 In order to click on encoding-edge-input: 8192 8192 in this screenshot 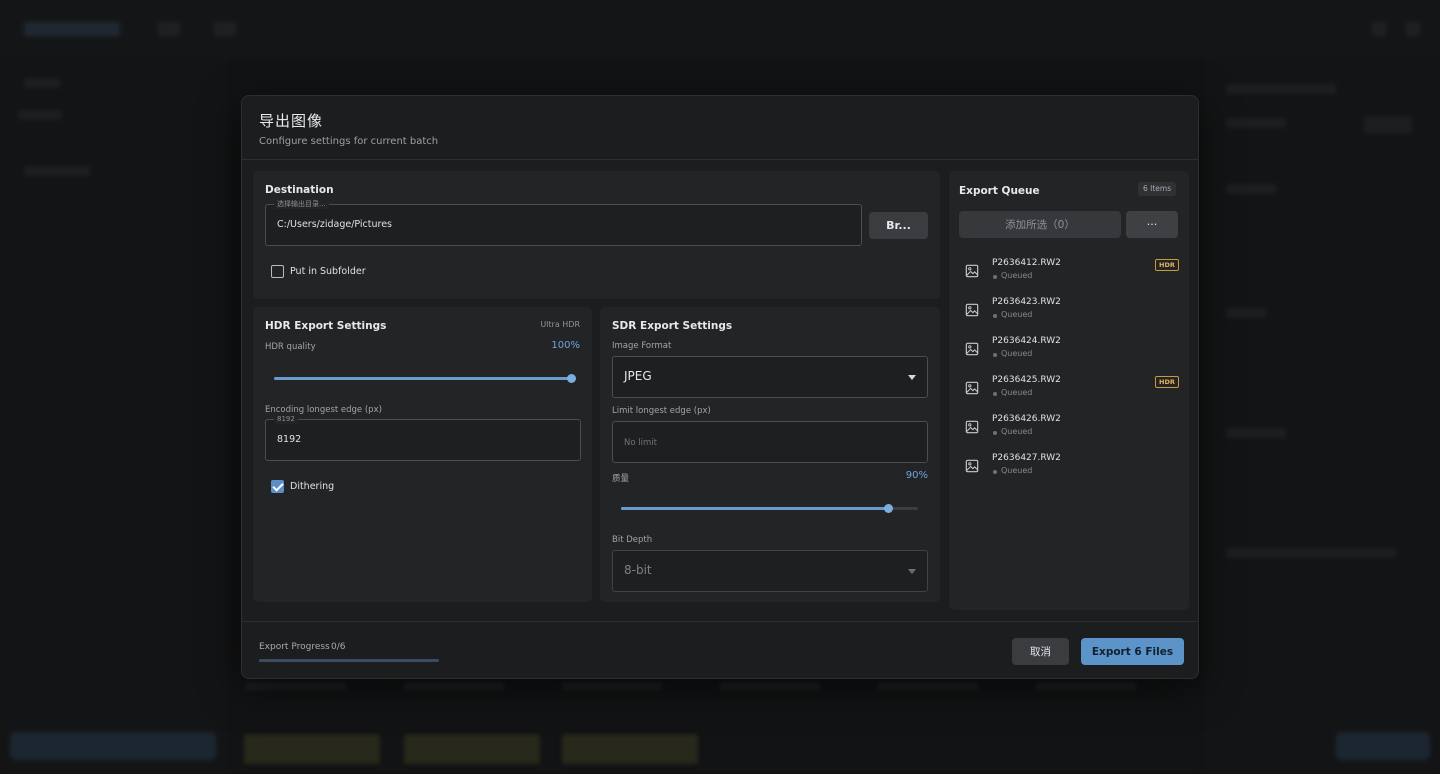, I will do `click(423, 437)`.